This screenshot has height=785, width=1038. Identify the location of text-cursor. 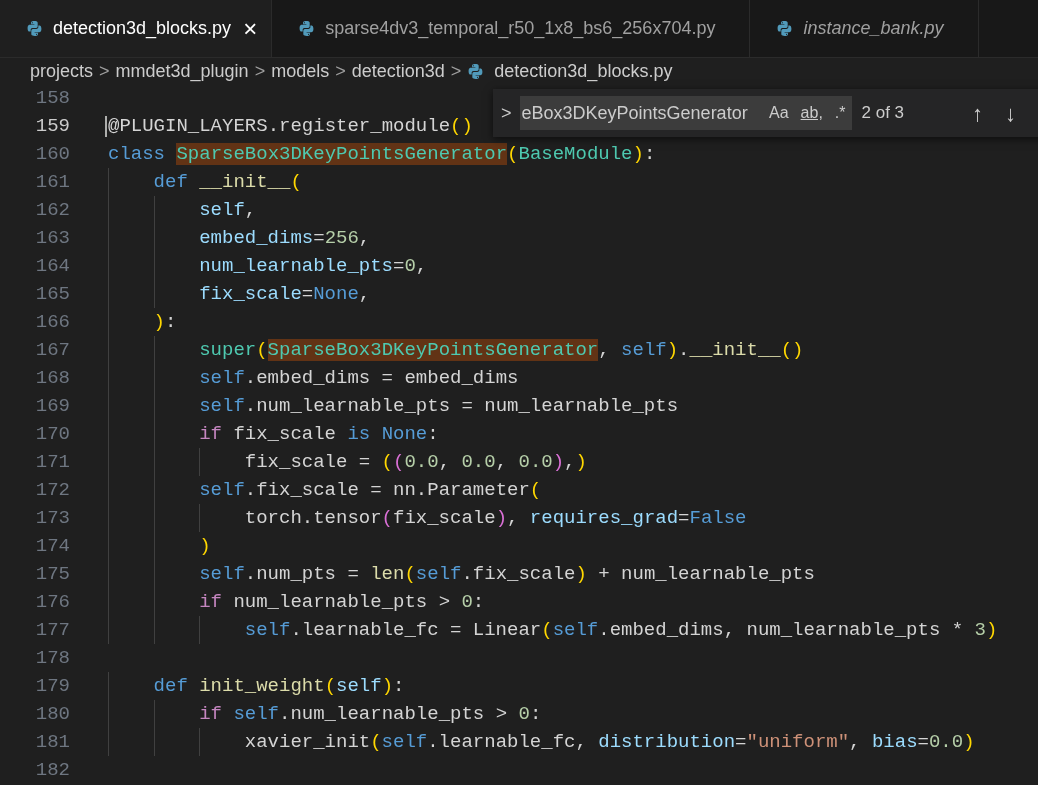
(106, 126).